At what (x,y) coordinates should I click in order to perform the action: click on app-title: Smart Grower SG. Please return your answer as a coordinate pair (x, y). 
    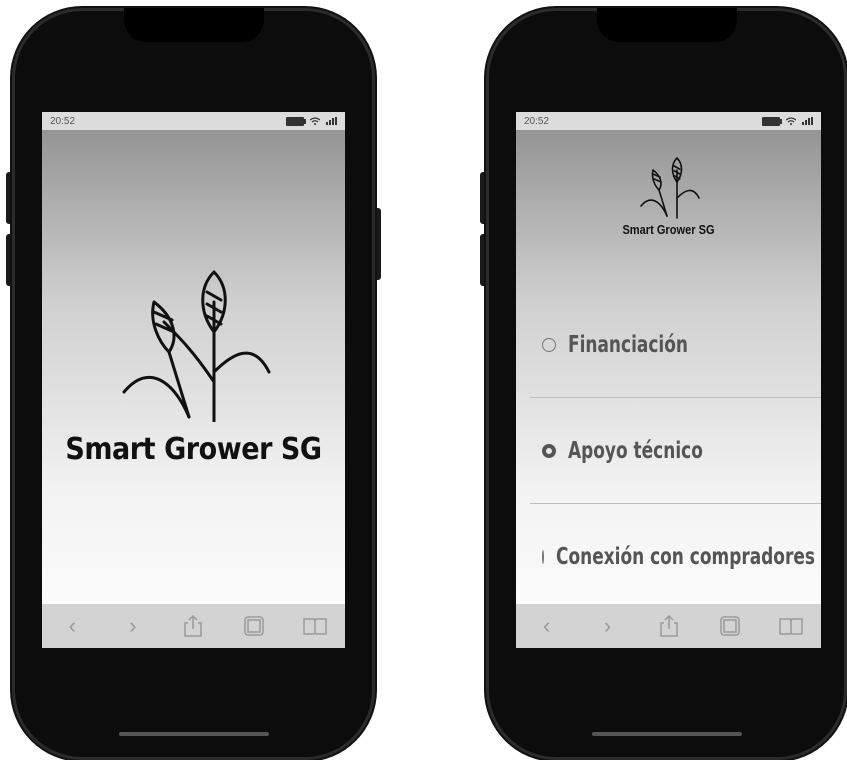
    Looking at the image, I should click on (193, 449).